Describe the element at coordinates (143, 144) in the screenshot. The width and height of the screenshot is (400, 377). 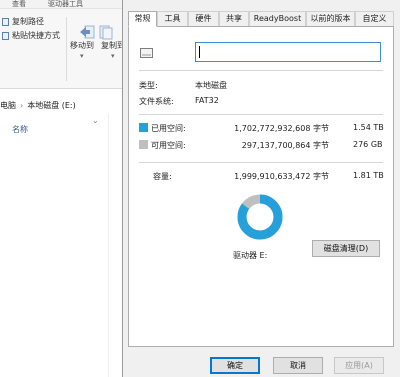
I see `free-space-swatch` at that location.